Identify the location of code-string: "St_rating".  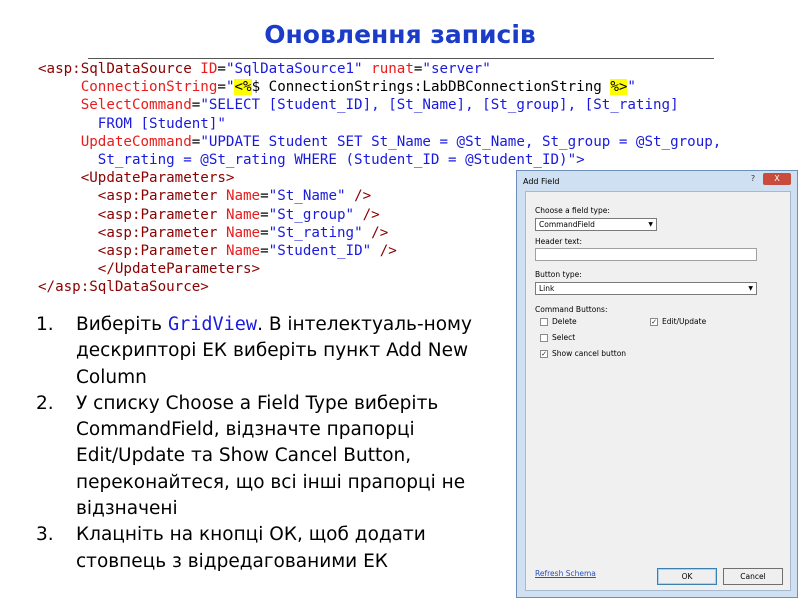
(315, 232).